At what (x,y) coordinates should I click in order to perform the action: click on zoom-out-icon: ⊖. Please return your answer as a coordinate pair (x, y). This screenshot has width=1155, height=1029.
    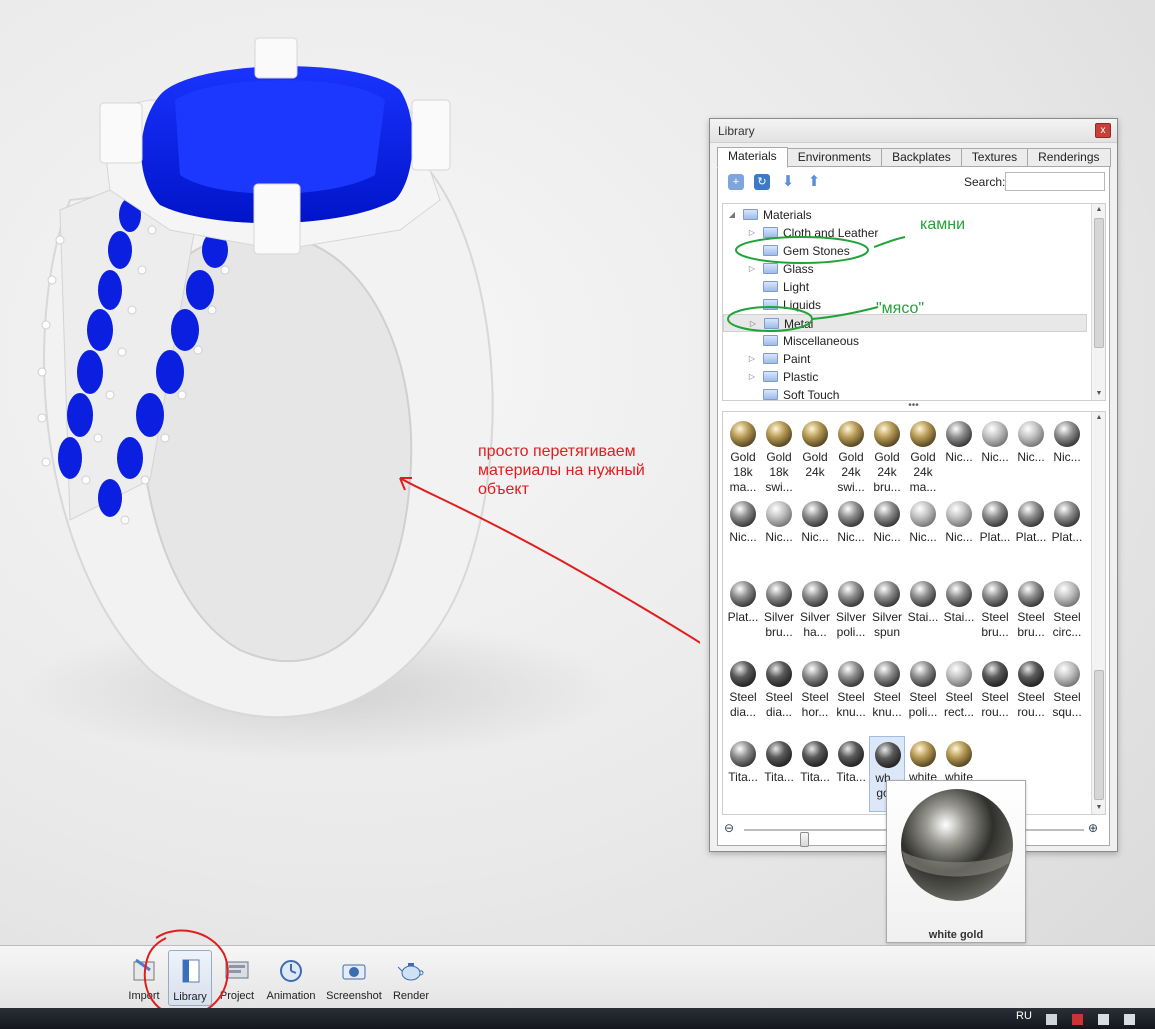
    Looking at the image, I should click on (731, 829).